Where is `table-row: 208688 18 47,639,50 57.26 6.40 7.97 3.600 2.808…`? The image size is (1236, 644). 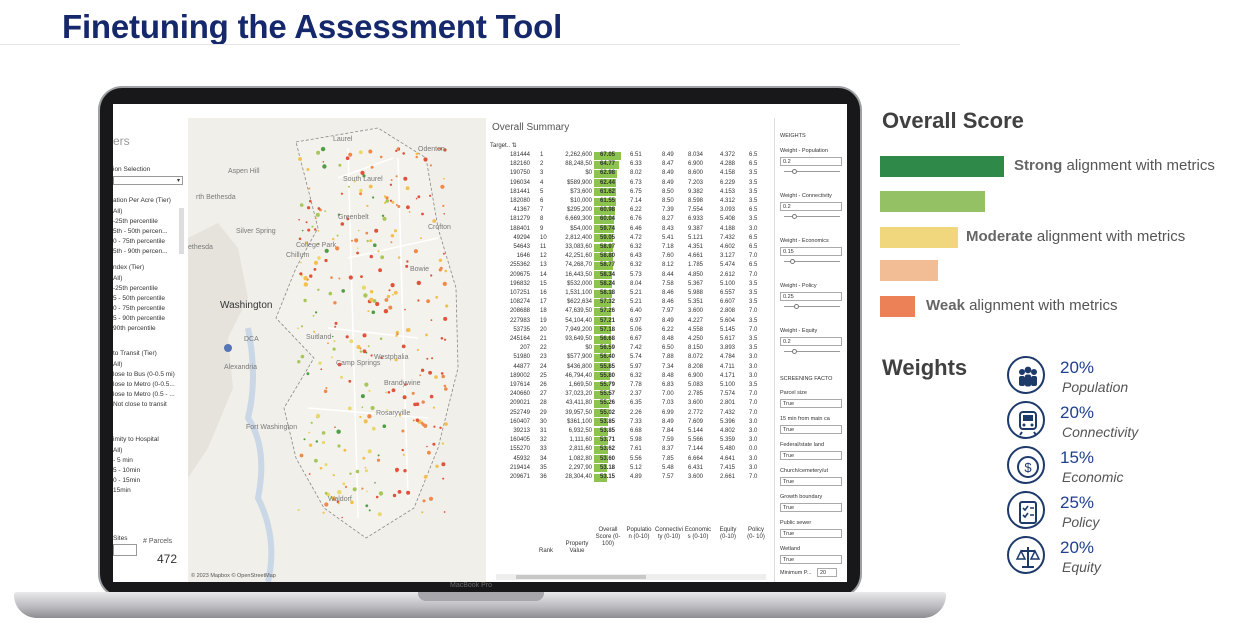 table-row: 208688 18 47,639,50 57.26 6.40 7.97 3.600 2.808… is located at coordinates (630, 311).